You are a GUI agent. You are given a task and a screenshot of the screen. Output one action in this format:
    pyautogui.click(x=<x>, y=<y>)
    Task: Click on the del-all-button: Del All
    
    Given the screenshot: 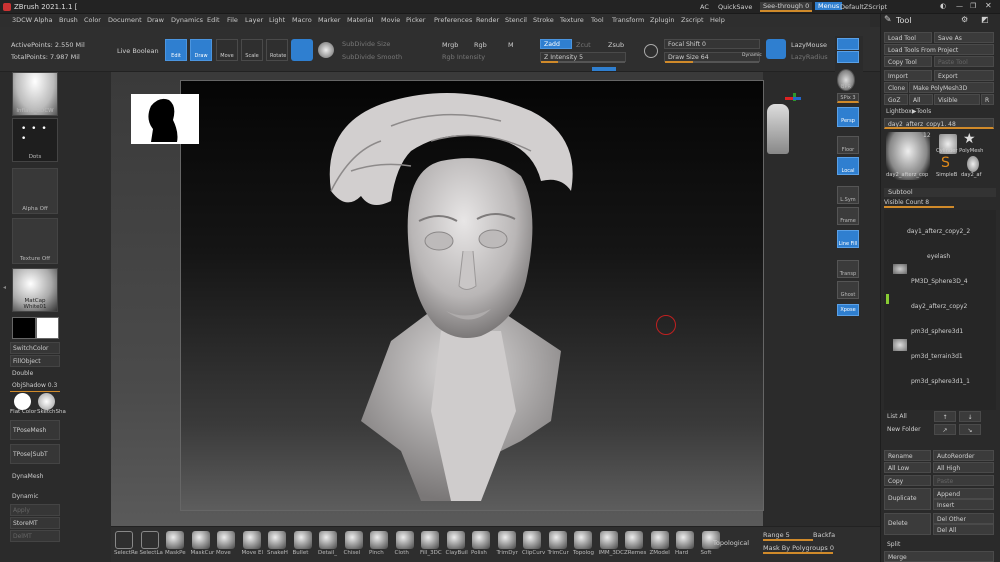 What is the action you would take?
    pyautogui.click(x=963, y=529)
    